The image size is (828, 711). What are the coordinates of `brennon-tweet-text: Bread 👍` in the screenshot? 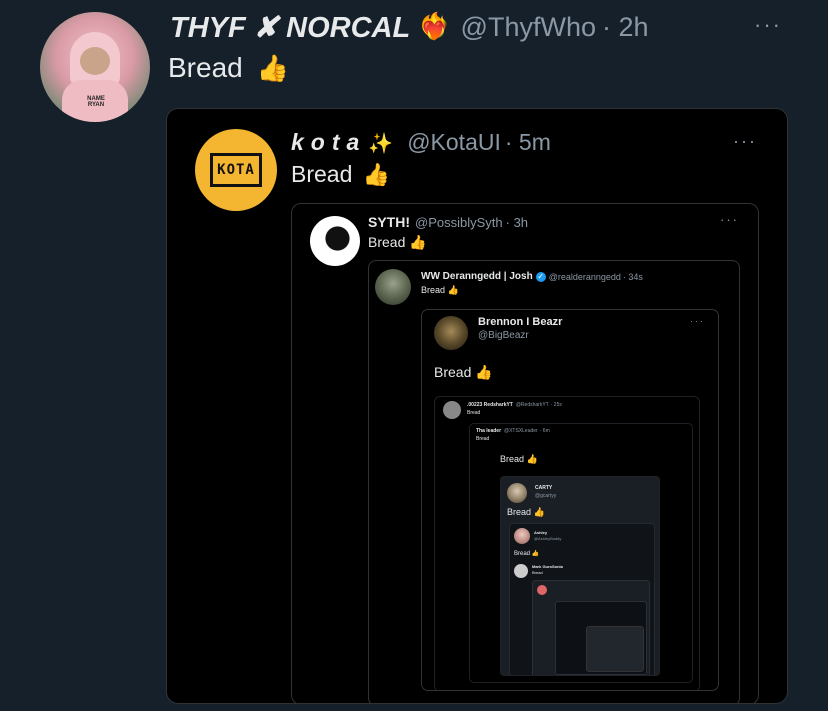 It's located at (463, 372).